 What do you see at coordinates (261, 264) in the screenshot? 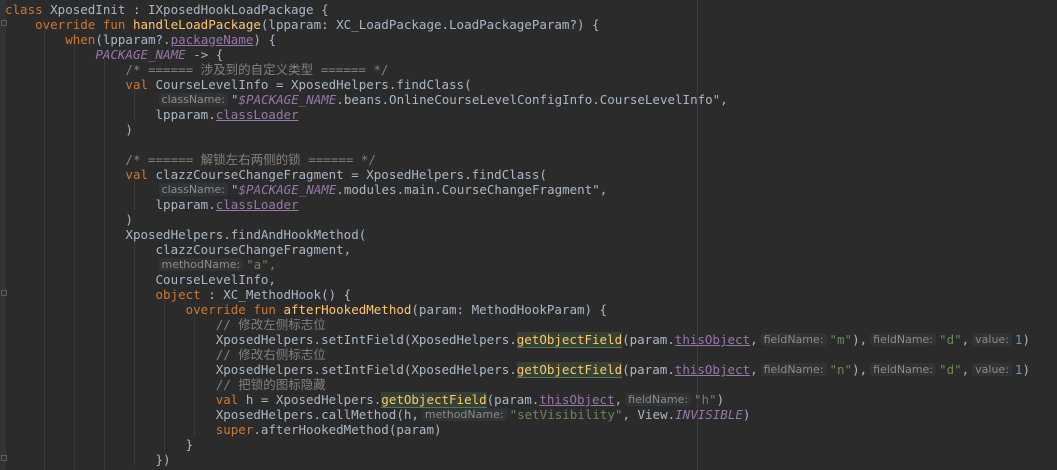
I see `code-token: "a",` at bounding box center [261, 264].